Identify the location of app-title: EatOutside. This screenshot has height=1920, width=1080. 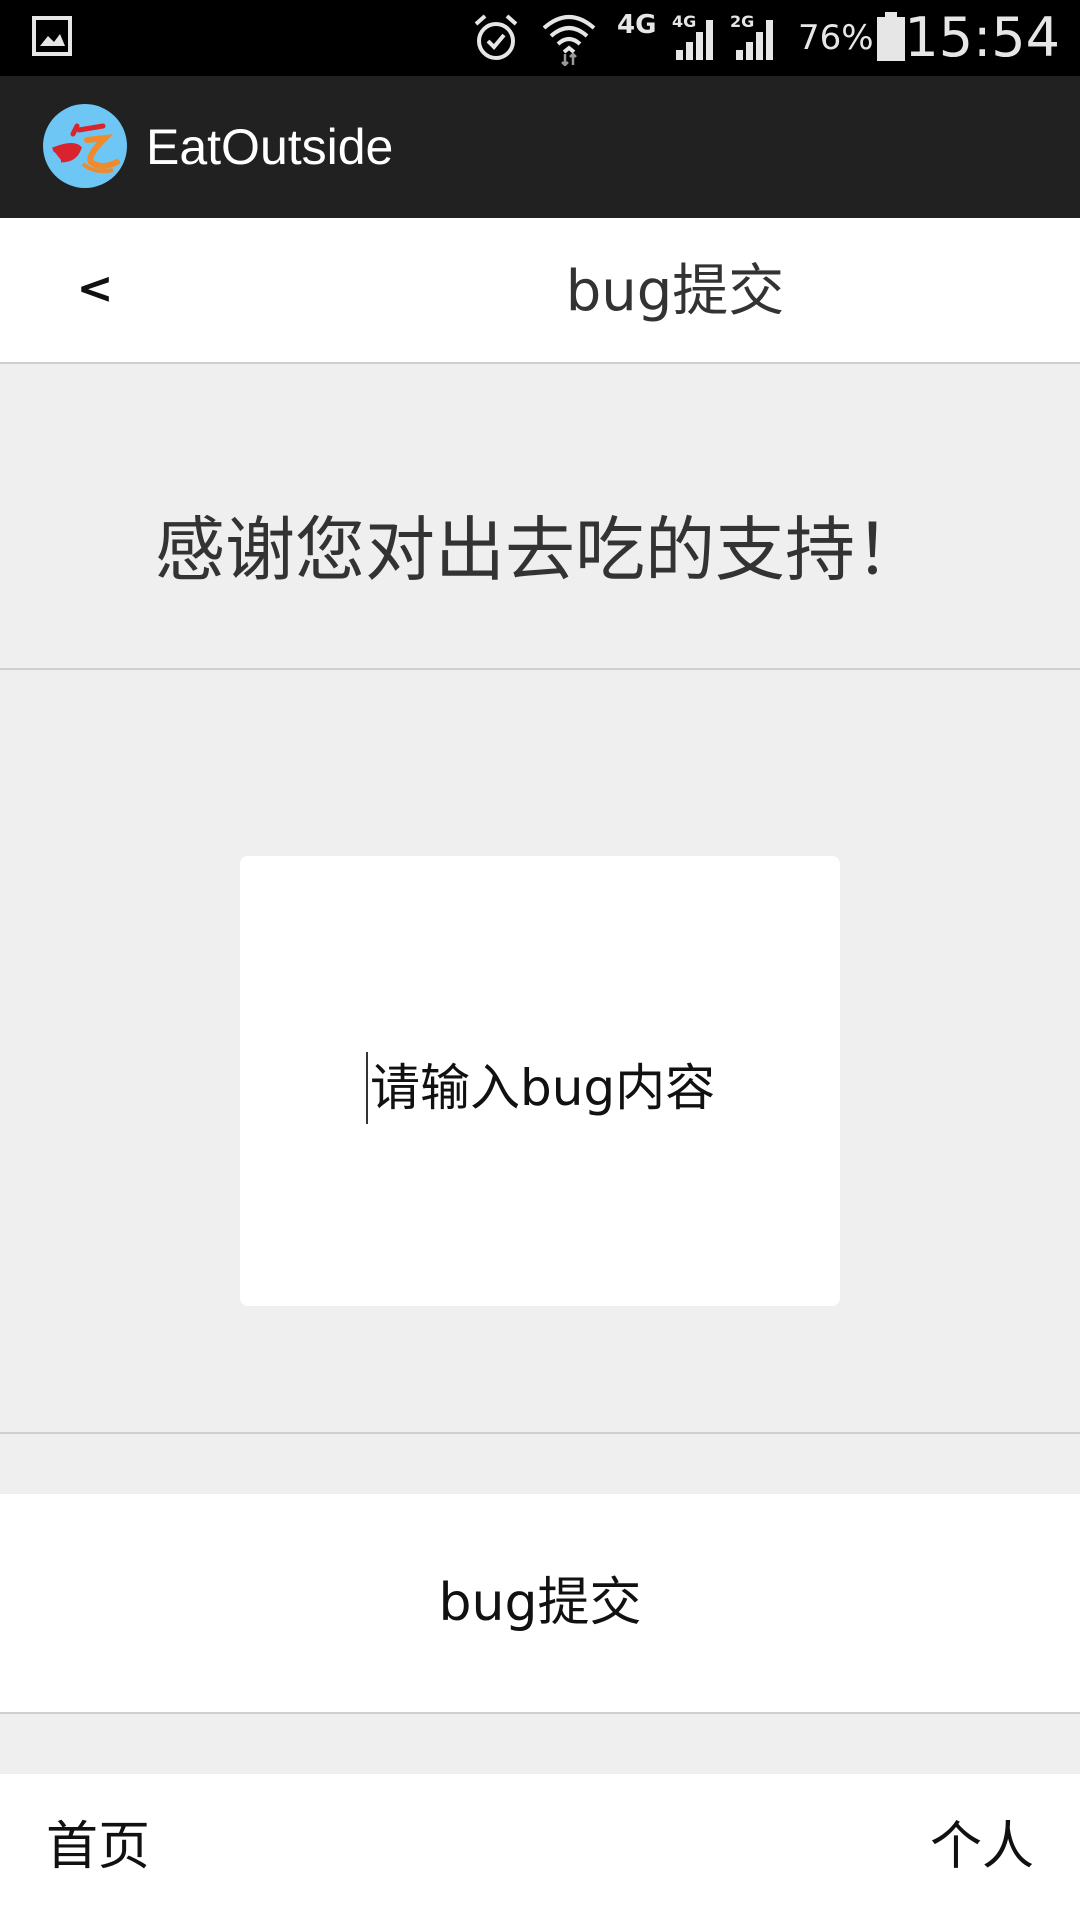
(270, 147).